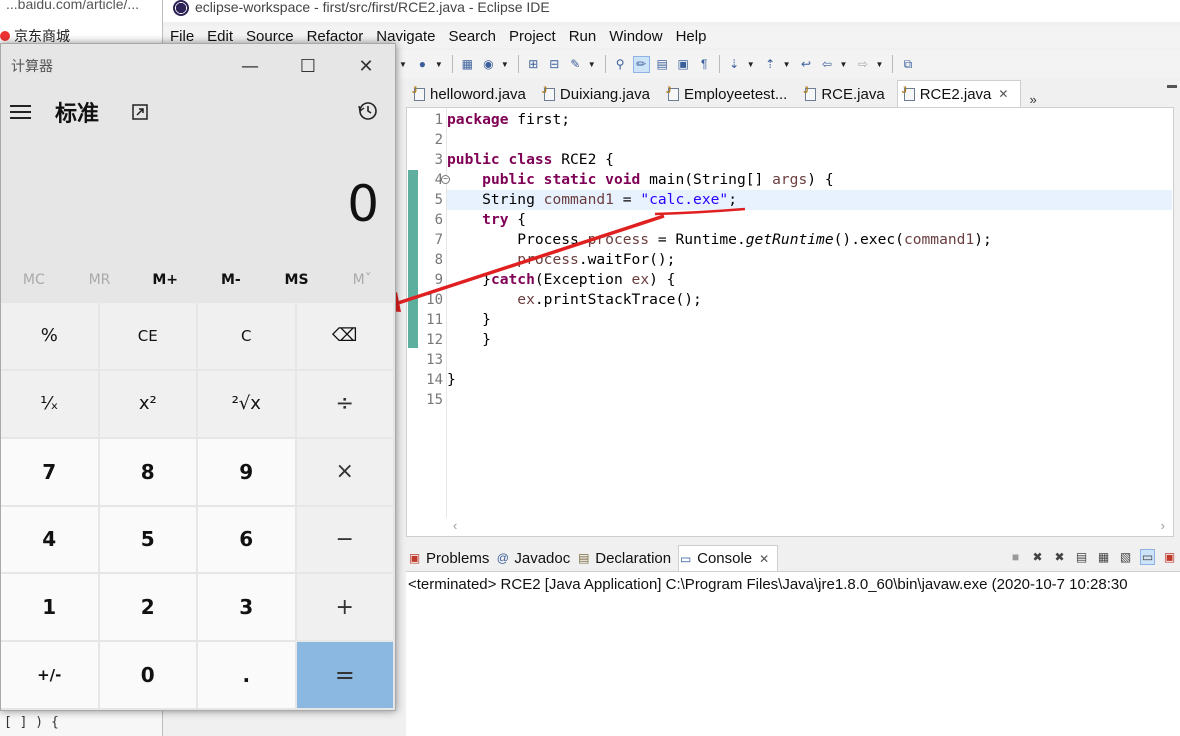 The image size is (1180, 736). I want to click on key-negate: +/-, so click(49, 675).